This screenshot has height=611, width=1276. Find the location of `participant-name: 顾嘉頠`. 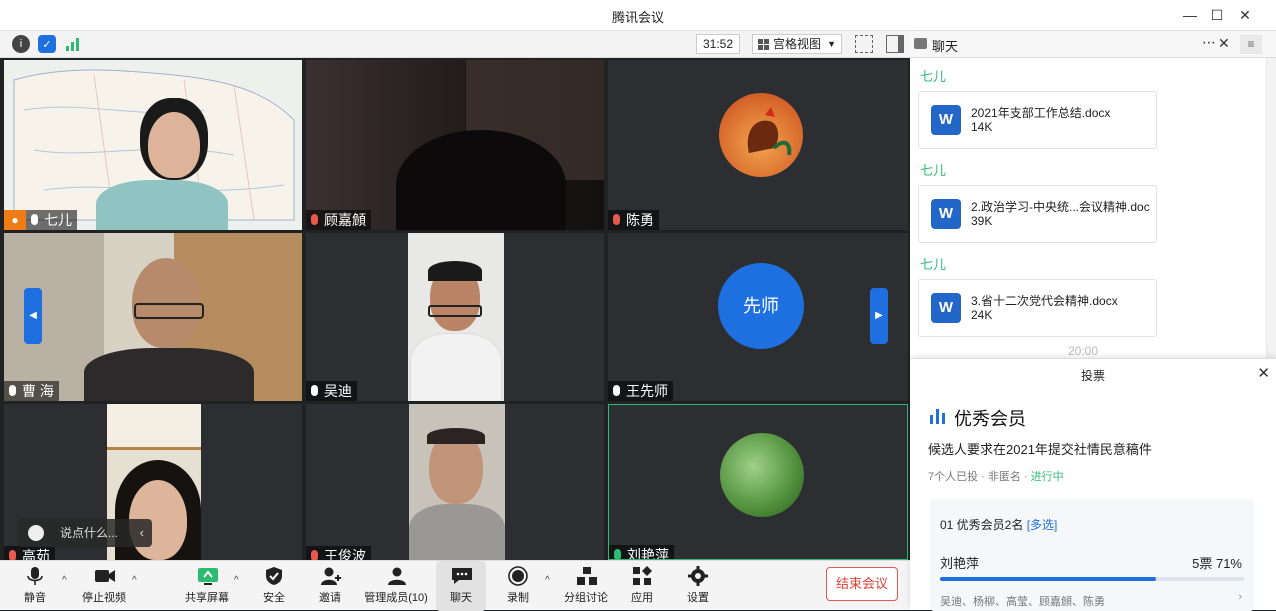

participant-name: 顾嘉頠 is located at coordinates (338, 220).